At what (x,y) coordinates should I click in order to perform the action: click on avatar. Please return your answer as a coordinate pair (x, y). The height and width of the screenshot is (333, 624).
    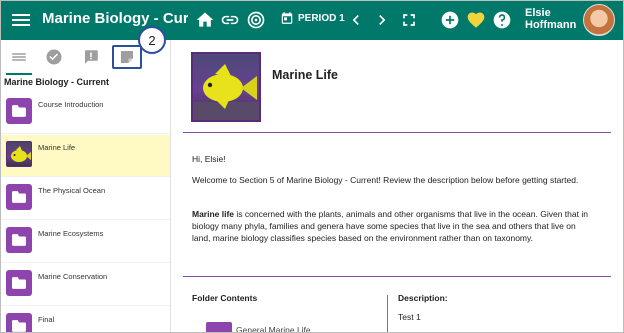
    Looking at the image, I should click on (599, 20).